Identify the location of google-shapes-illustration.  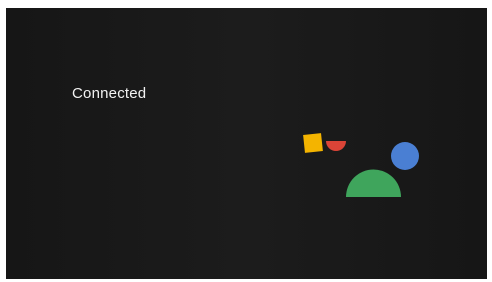
(361, 165).